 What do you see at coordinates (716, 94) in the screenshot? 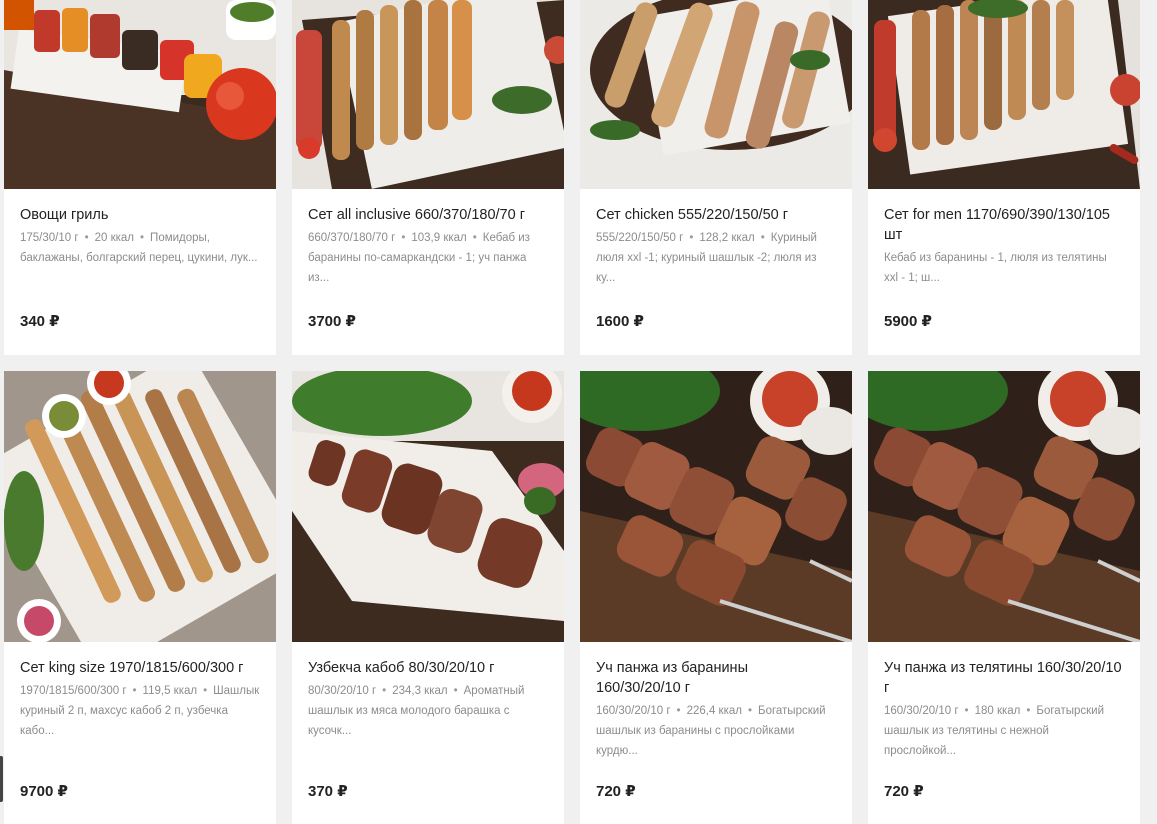
I see `chicken-set-photo` at bounding box center [716, 94].